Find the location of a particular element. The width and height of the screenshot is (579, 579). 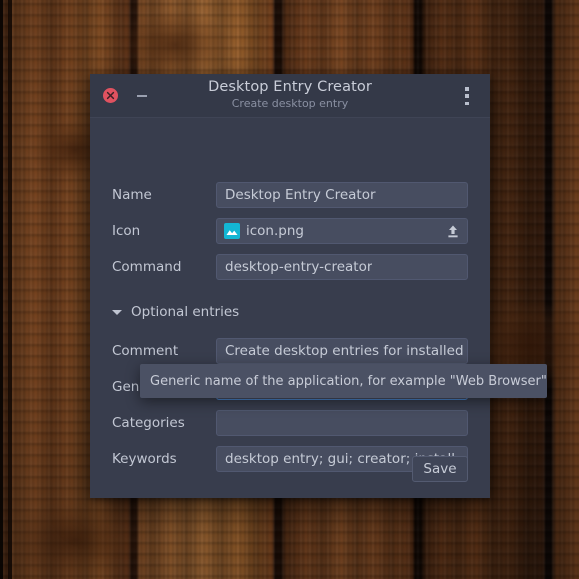

label-name: Name is located at coordinates (132, 195).